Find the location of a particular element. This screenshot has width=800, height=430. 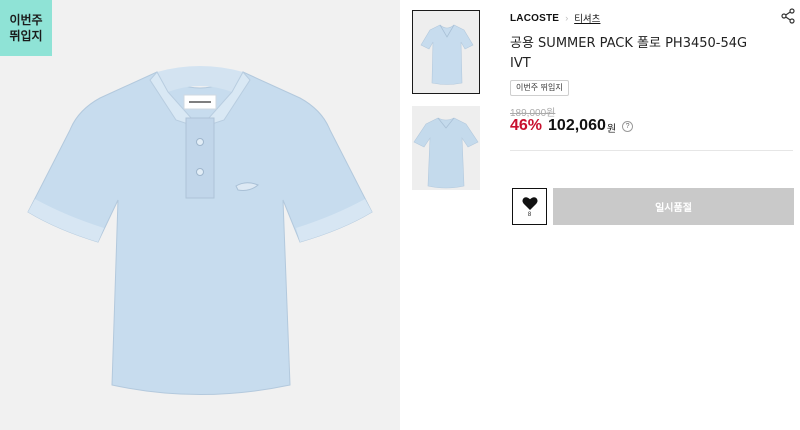

thumbnail-shirt-front is located at coordinates (447, 54).